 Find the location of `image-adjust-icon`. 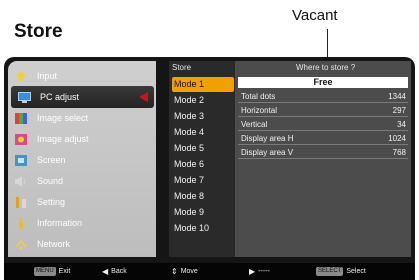

image-adjust-icon is located at coordinates (21, 139).